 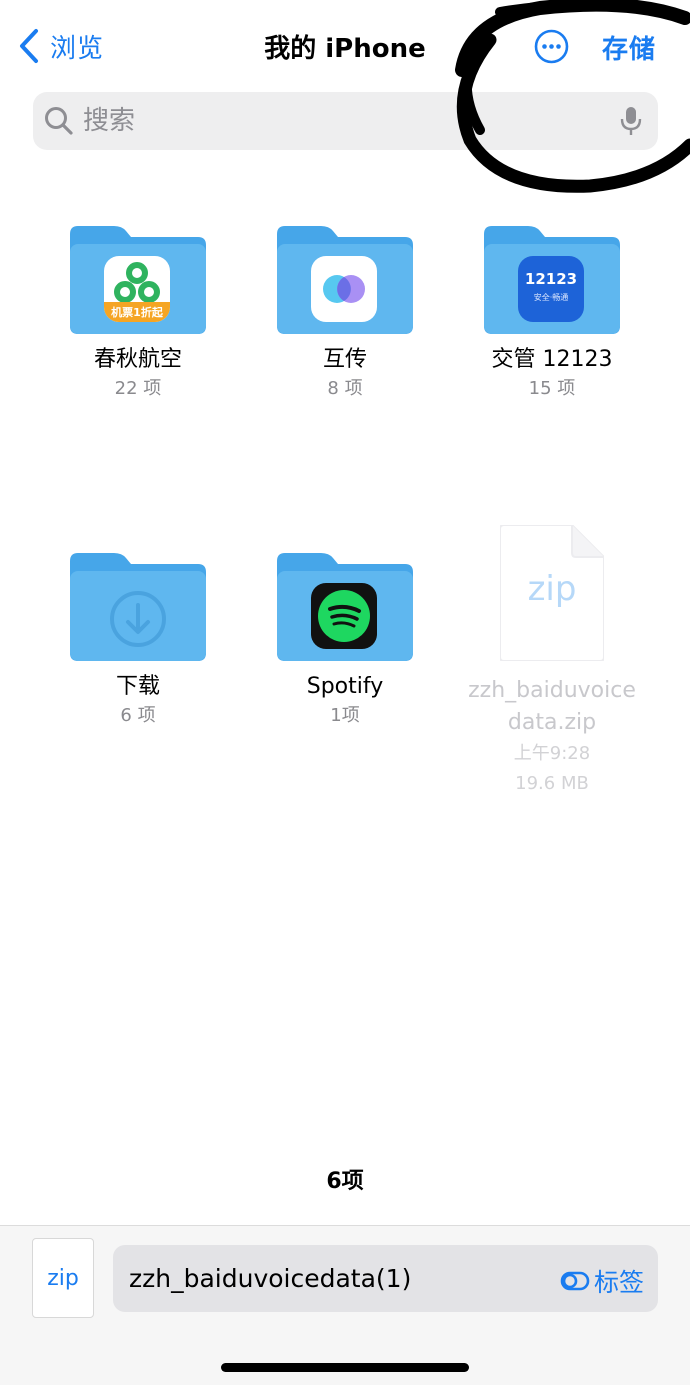 What do you see at coordinates (345, 715) in the screenshot?
I see `folder-item-count: 1项` at bounding box center [345, 715].